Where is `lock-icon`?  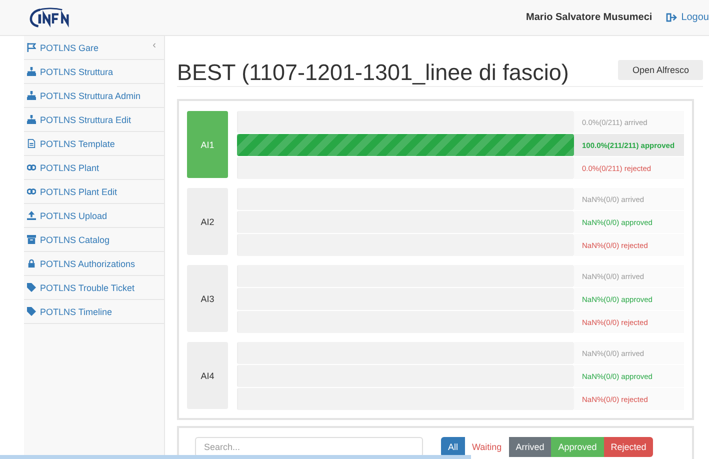
lock-icon is located at coordinates (31, 263).